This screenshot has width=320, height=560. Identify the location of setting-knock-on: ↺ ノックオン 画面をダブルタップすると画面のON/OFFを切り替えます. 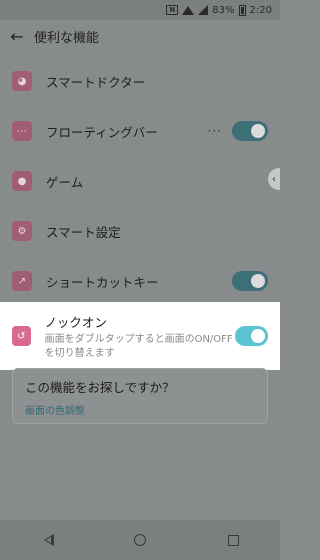
(140, 336).